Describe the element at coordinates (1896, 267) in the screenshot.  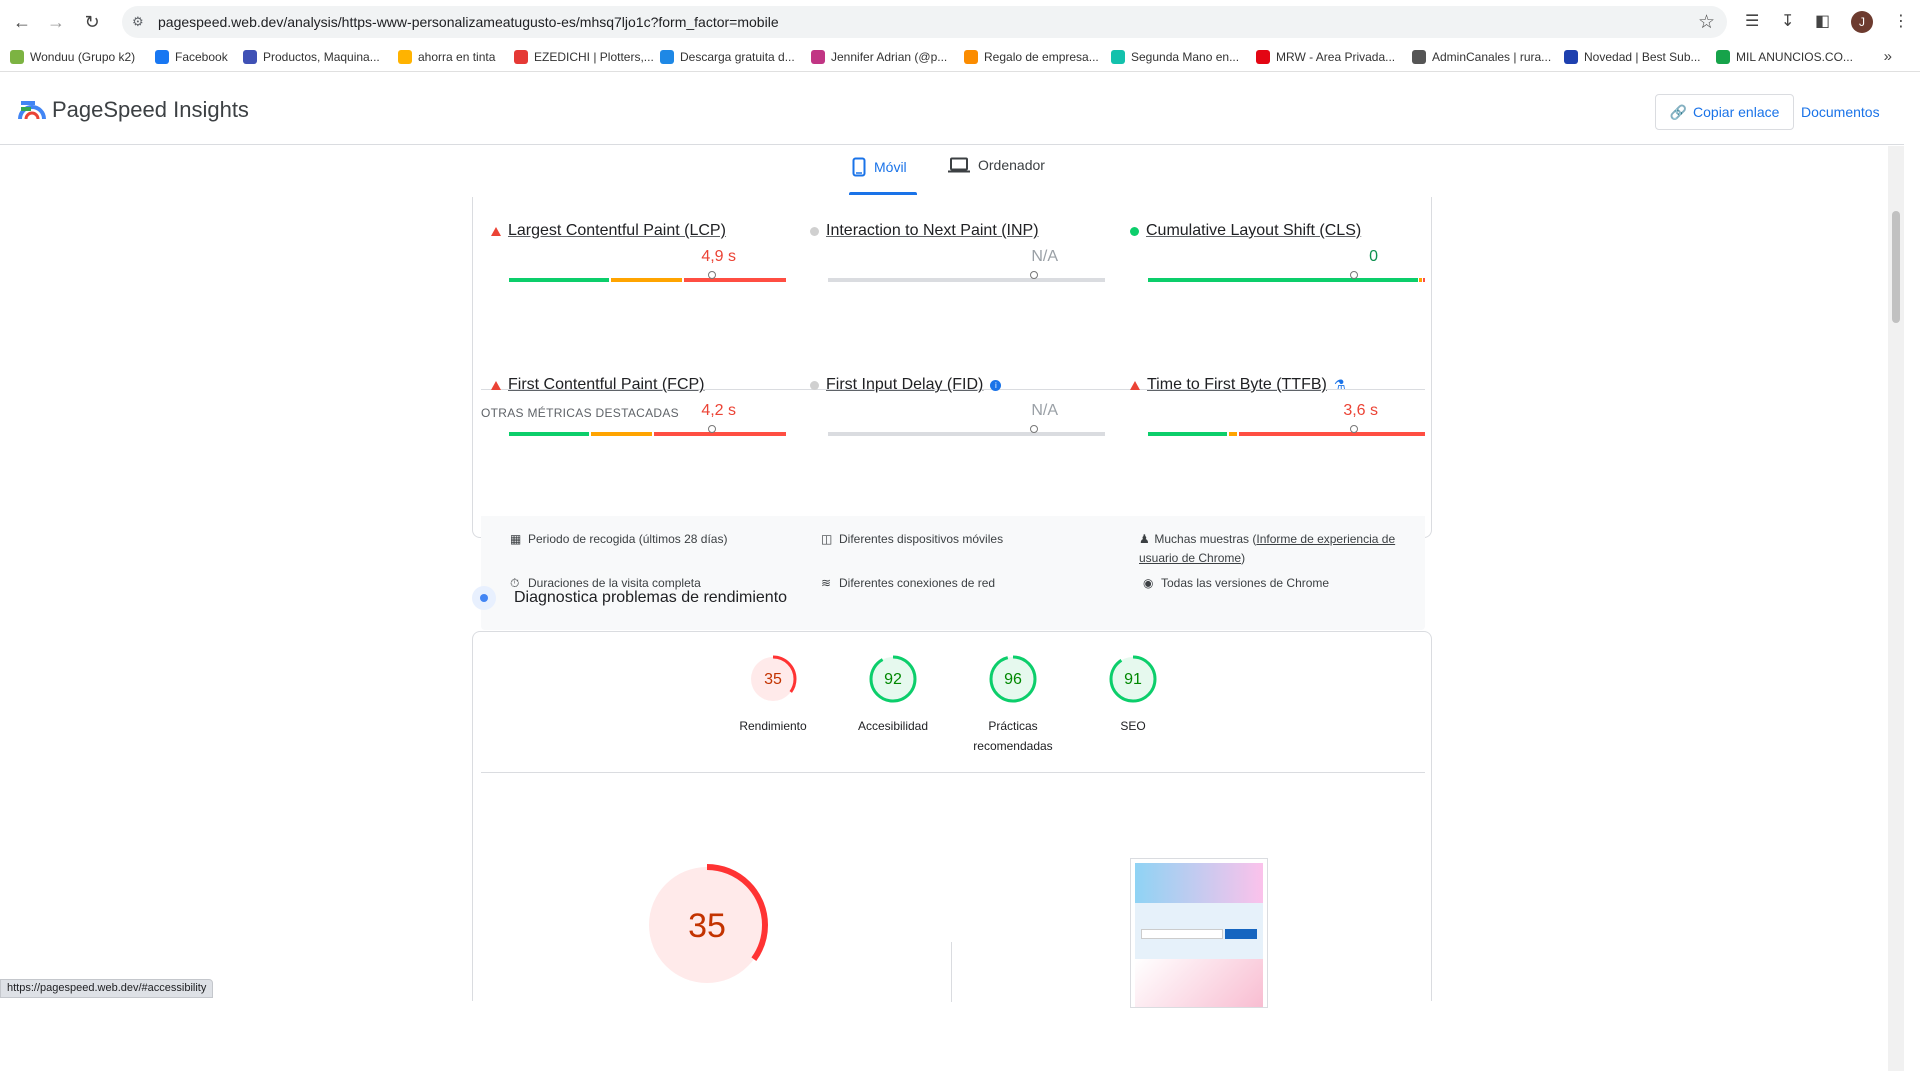
I see `scrollbar-thumb` at that location.